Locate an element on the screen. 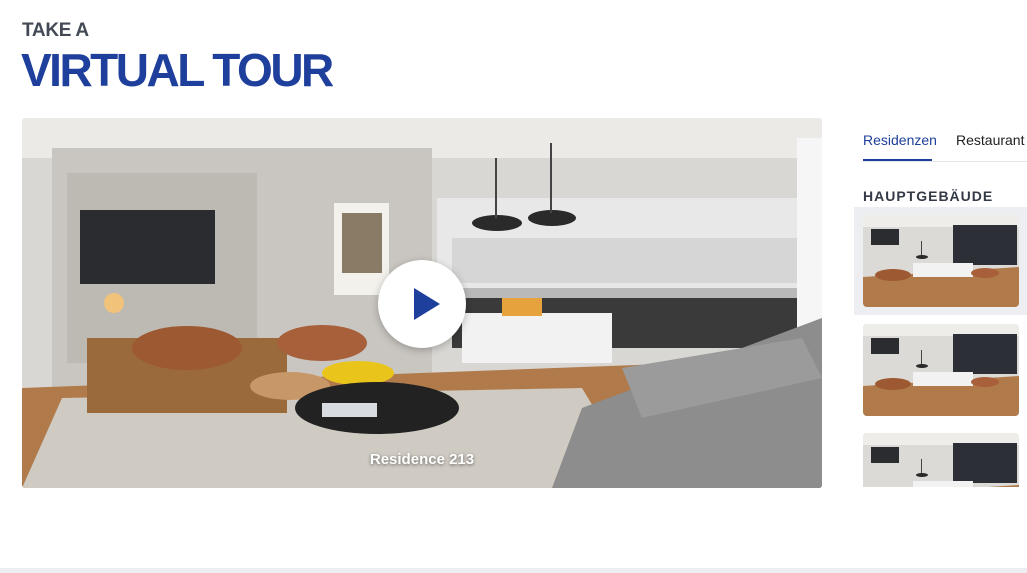  section-label: HAUPTGEBÄUDE is located at coordinates (928, 196).